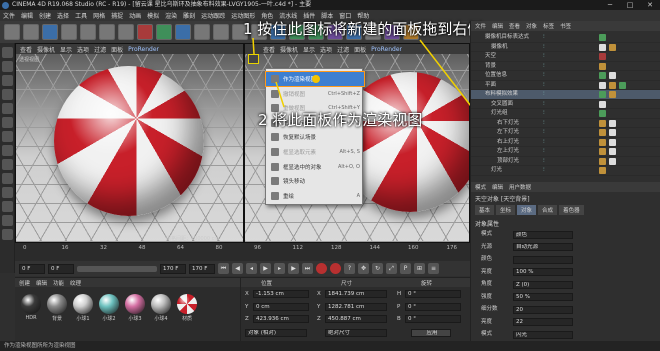 The image size is (660, 351). Describe the element at coordinates (349, 268) in the screenshot. I see `keyframe-selection-icon: ?` at that location.